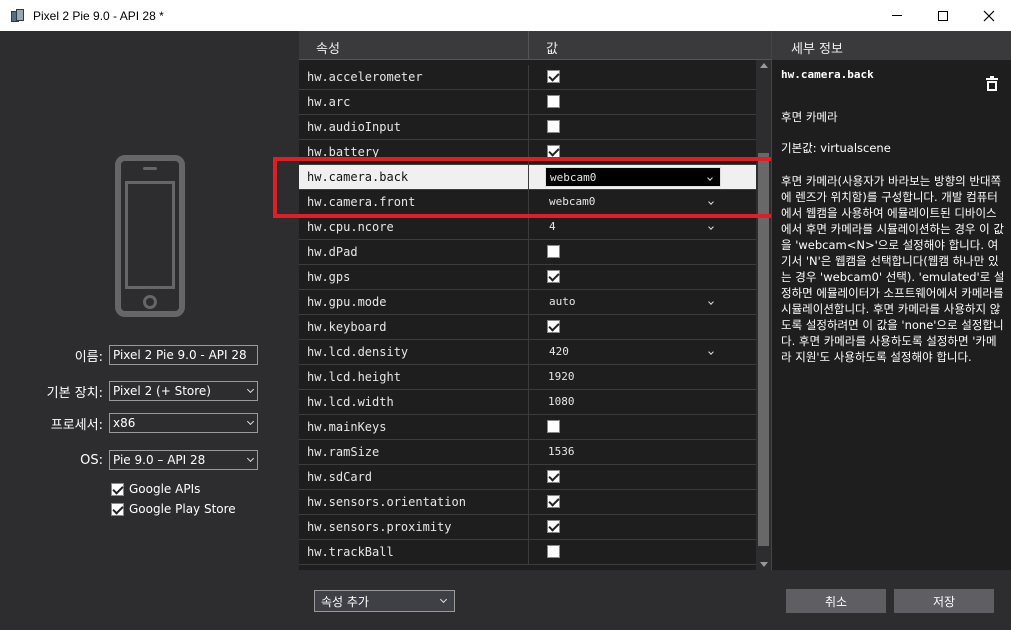 The width and height of the screenshot is (1011, 630). I want to click on property-name: hw.sensors.orientation, so click(386, 502).